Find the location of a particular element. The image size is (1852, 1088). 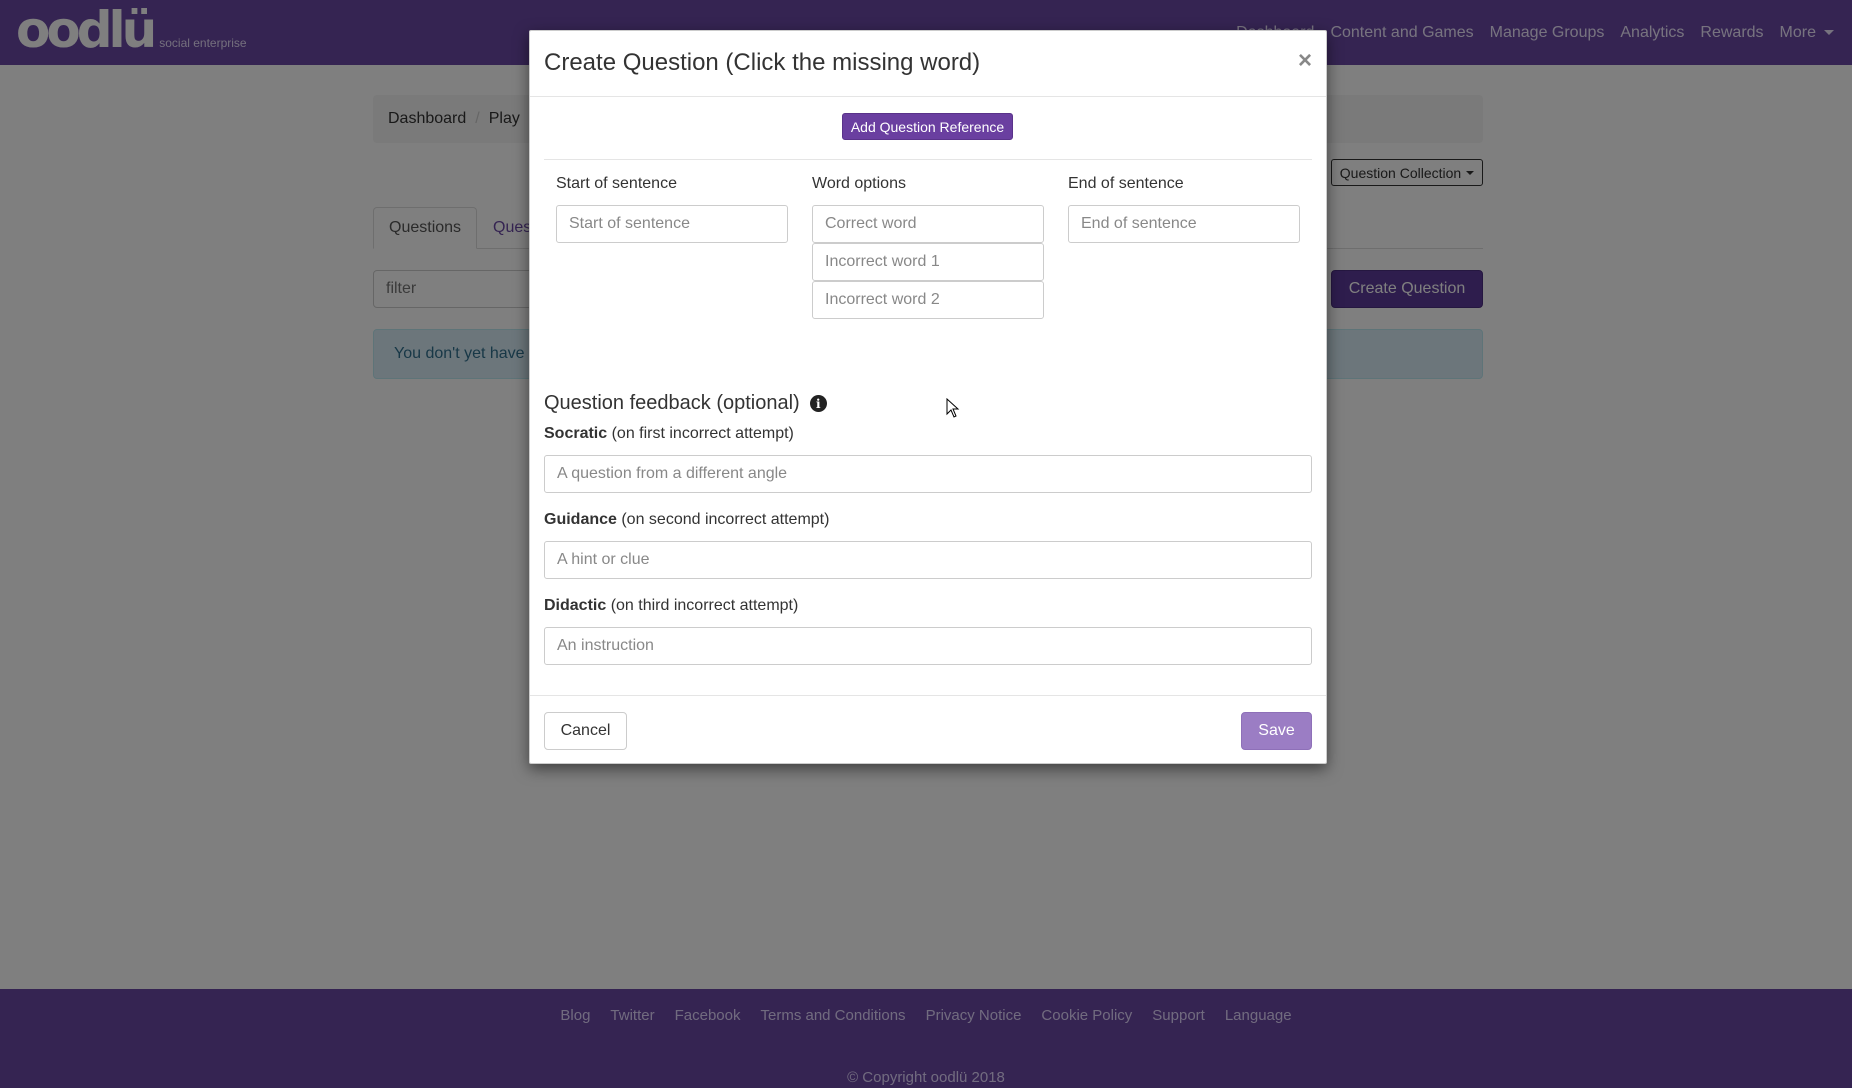

start-of-sentence-input is located at coordinates (672, 224).